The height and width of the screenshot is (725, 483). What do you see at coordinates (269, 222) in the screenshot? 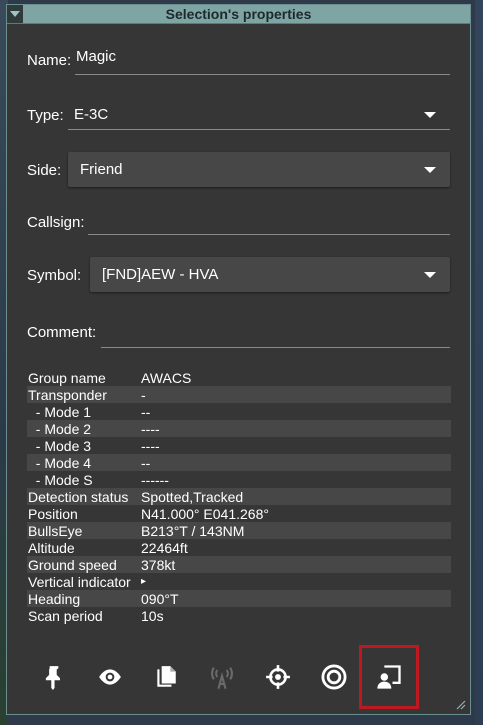
I see `callsign-field` at bounding box center [269, 222].